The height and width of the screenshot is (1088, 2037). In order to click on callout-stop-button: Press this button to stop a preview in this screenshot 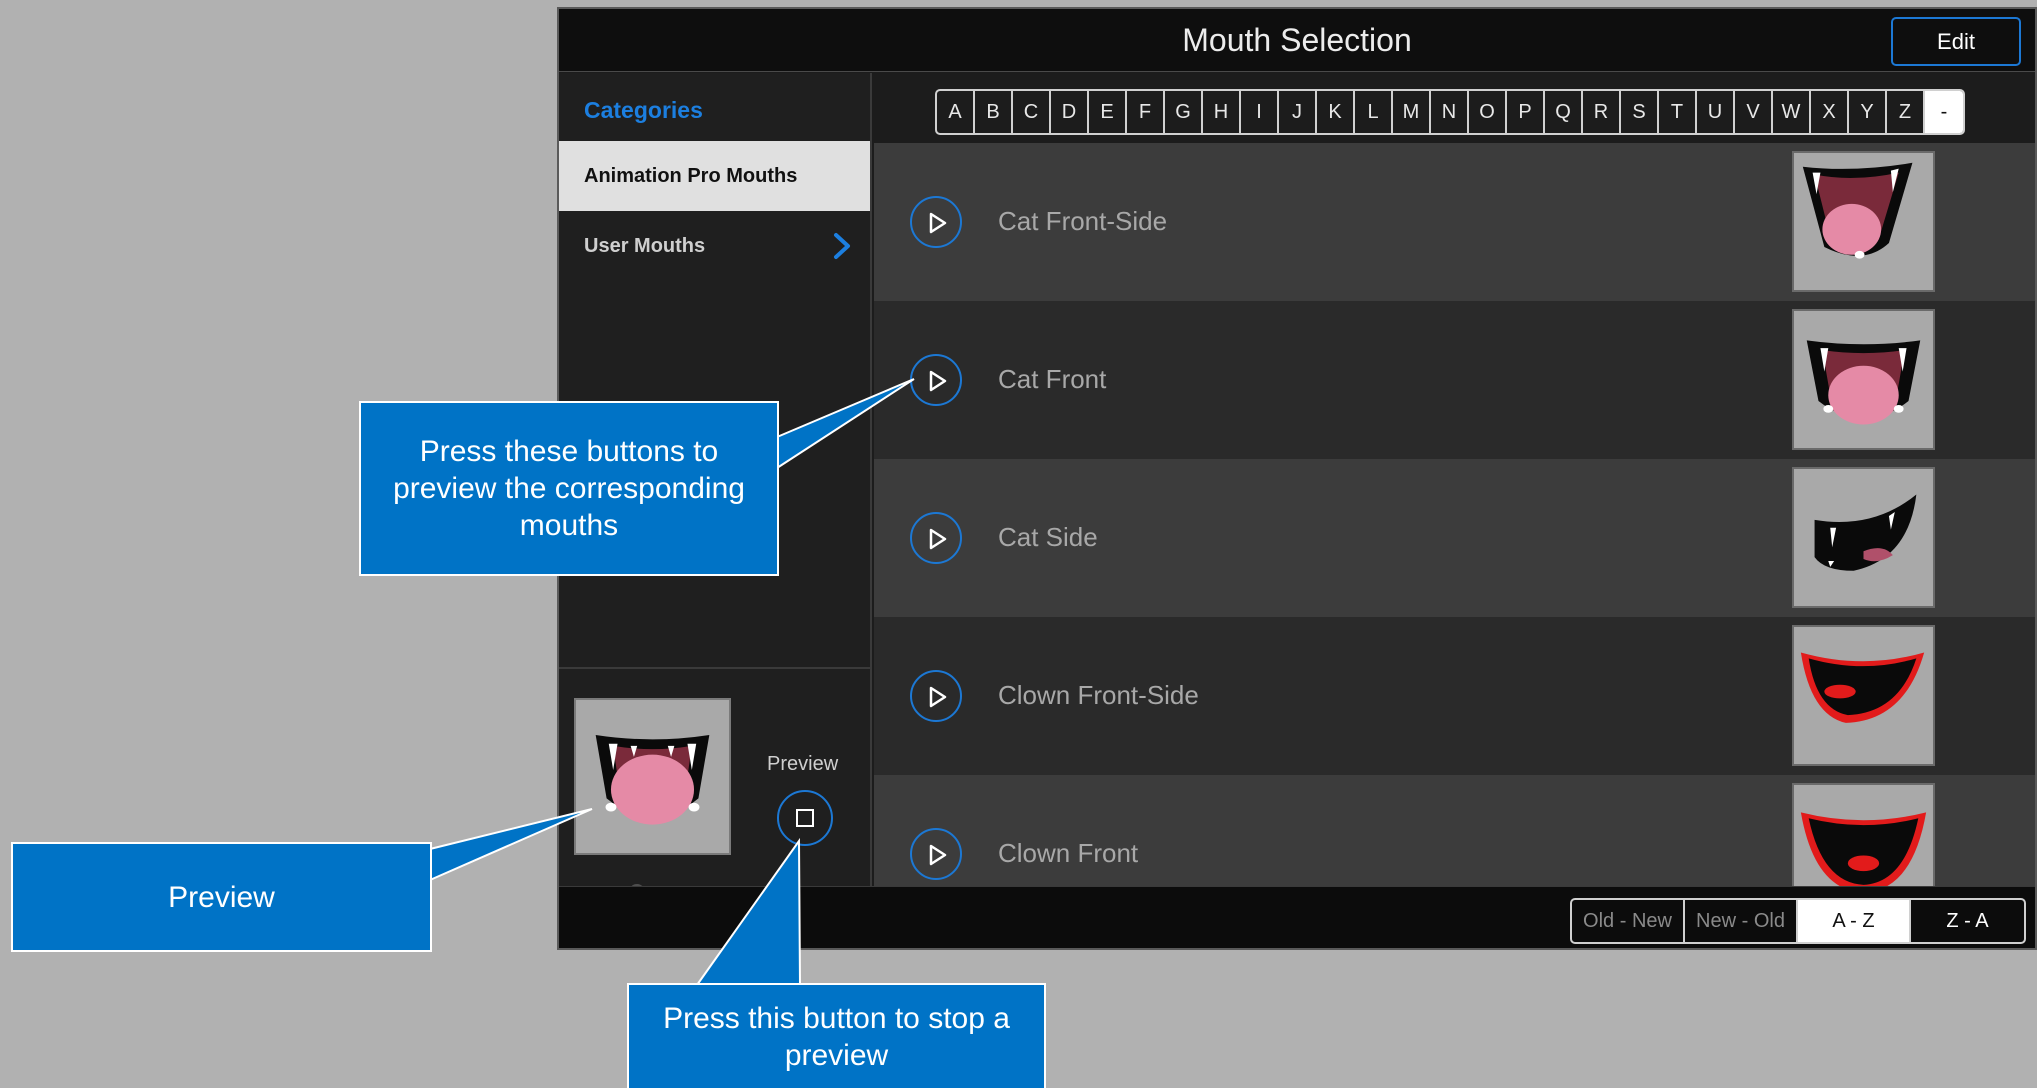, I will do `click(836, 1035)`.